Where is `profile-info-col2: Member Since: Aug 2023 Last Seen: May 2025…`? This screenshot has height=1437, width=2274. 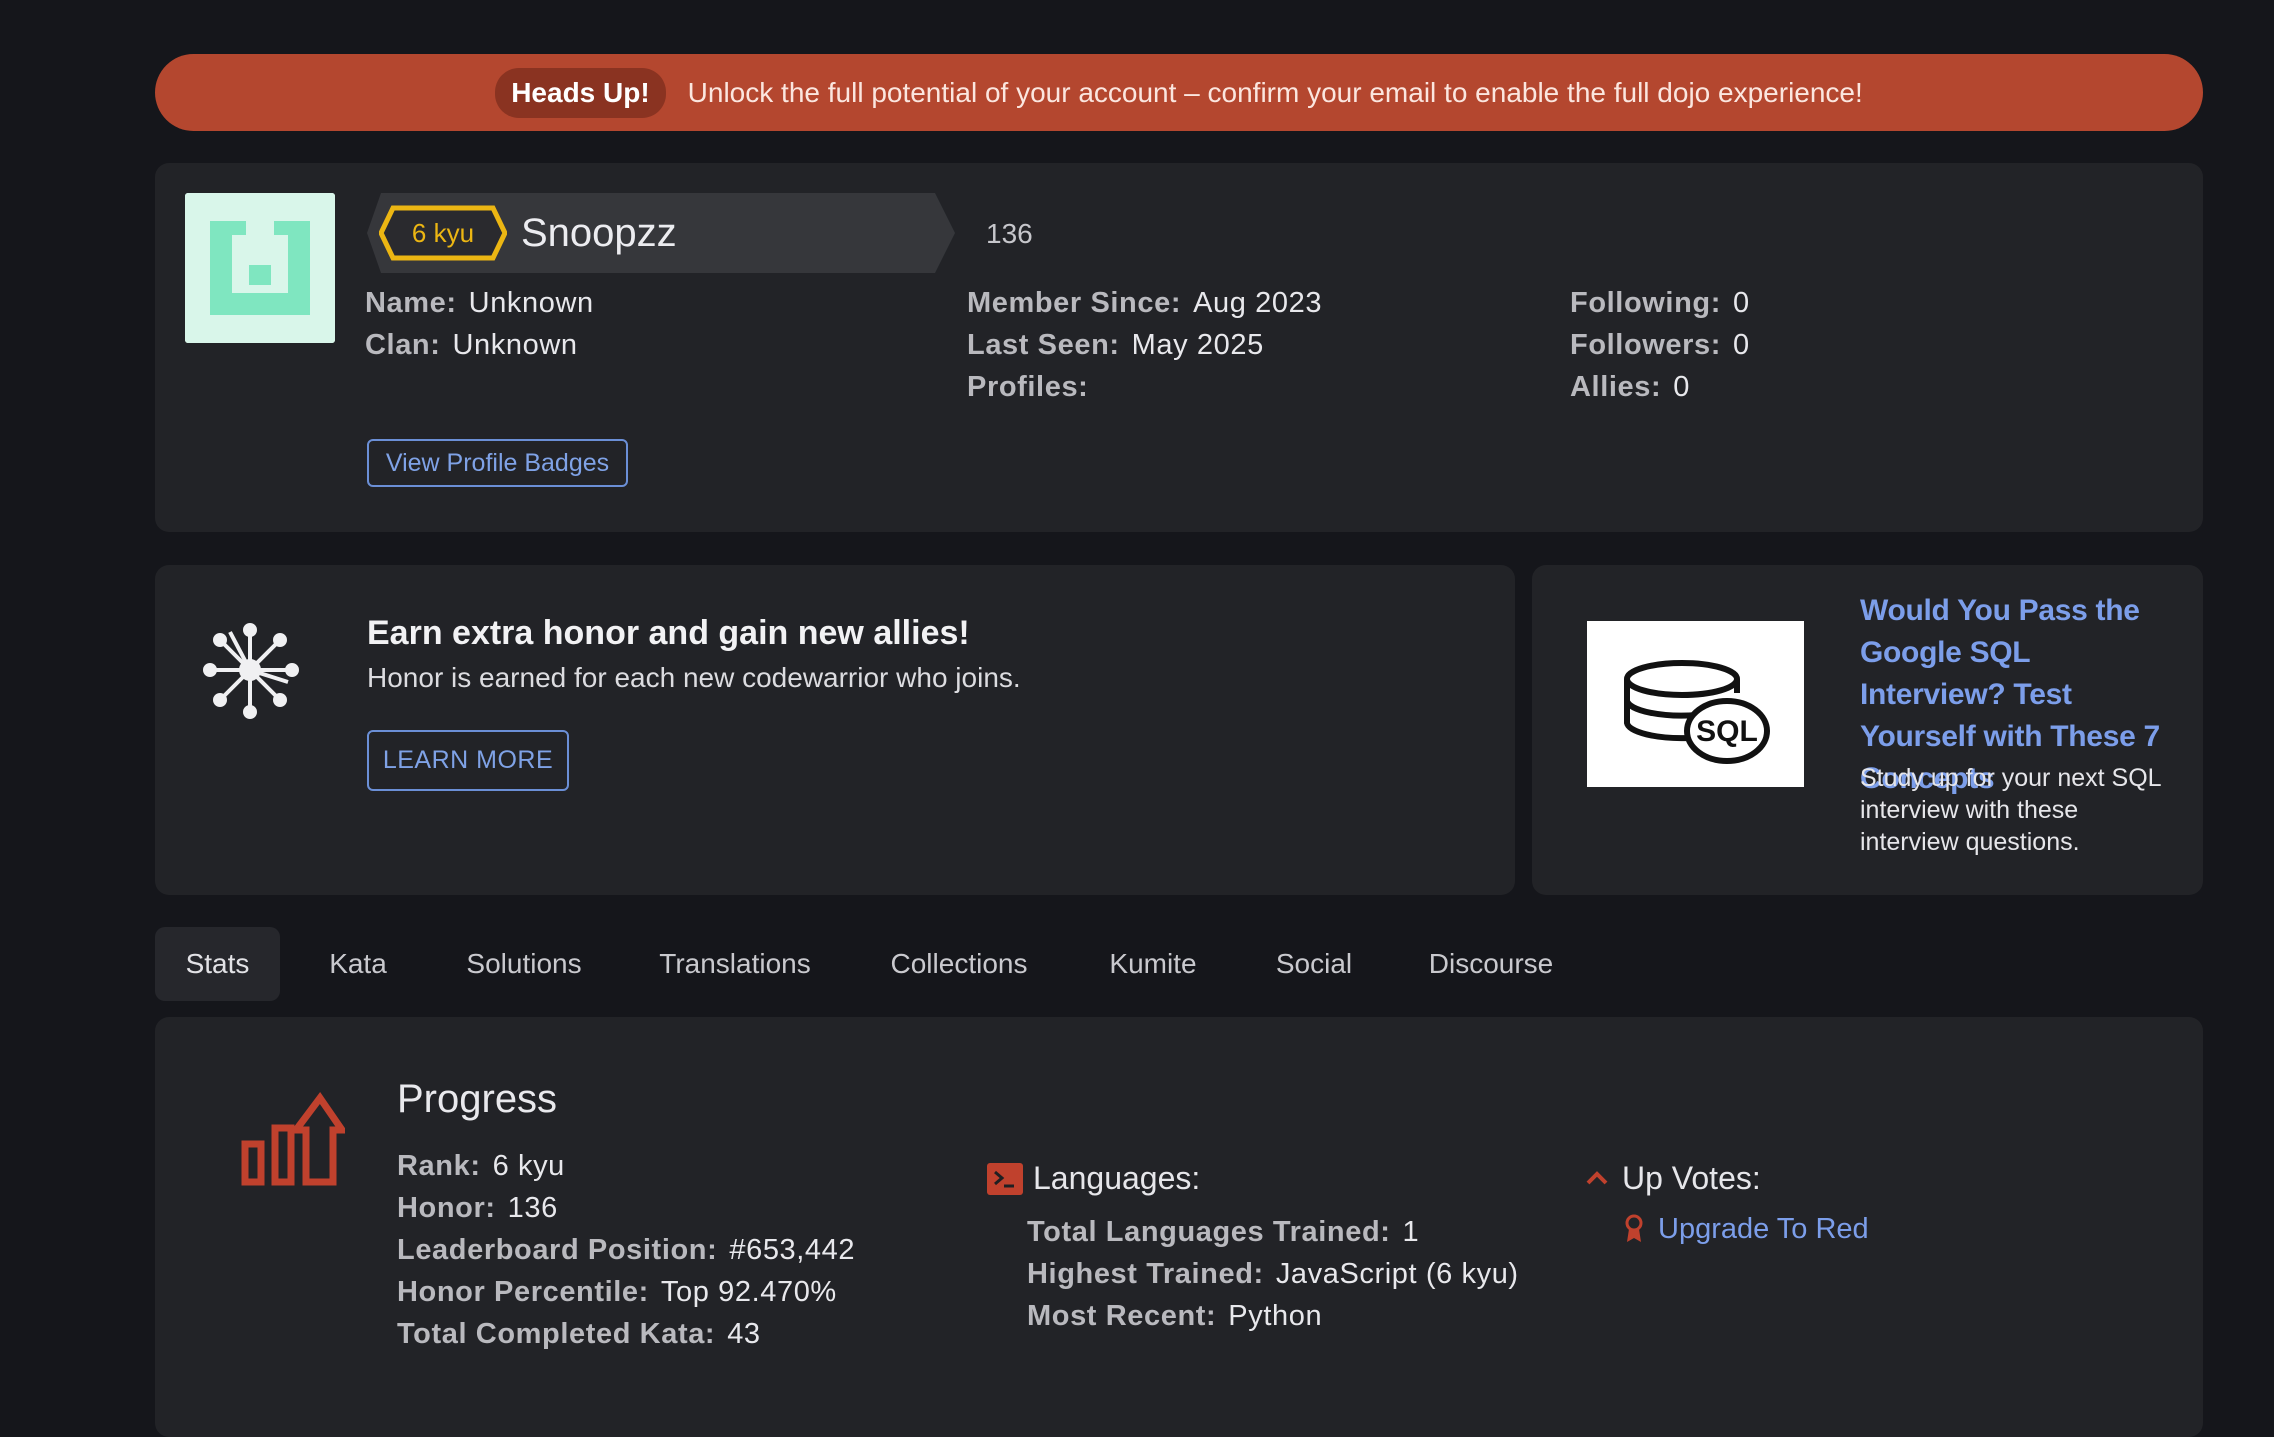 profile-info-col2: Member Since: Aug 2023 Last Seen: May 2025… is located at coordinates (1144, 345).